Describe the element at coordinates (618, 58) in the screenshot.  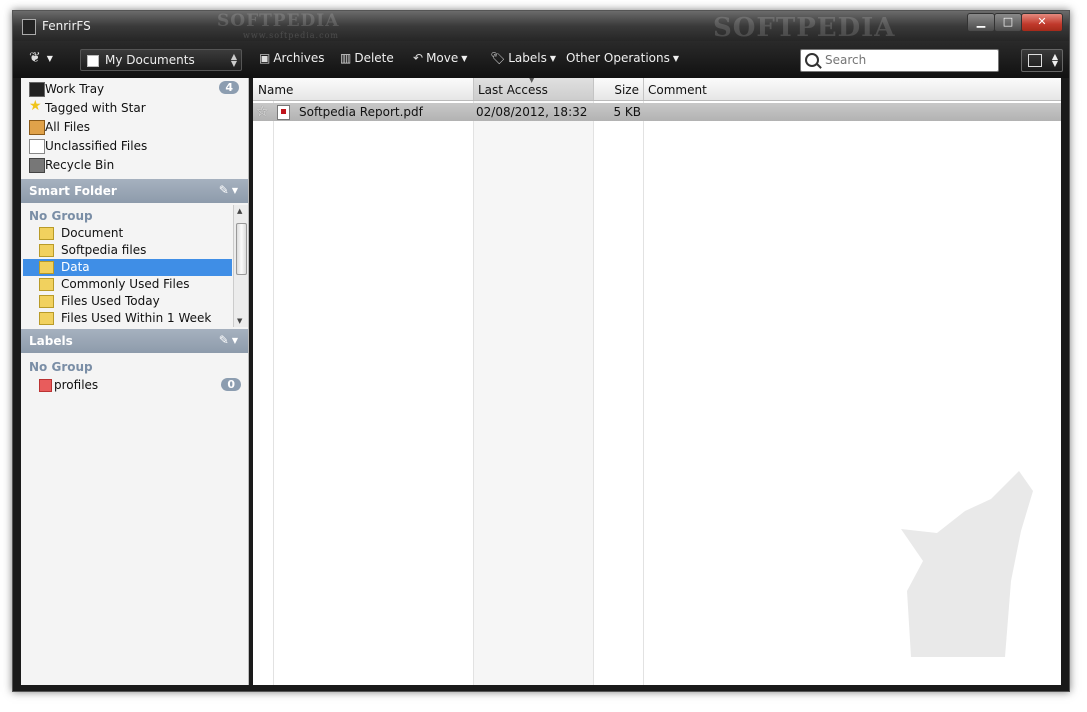
I see `other-operations-label: Other Operations` at that location.